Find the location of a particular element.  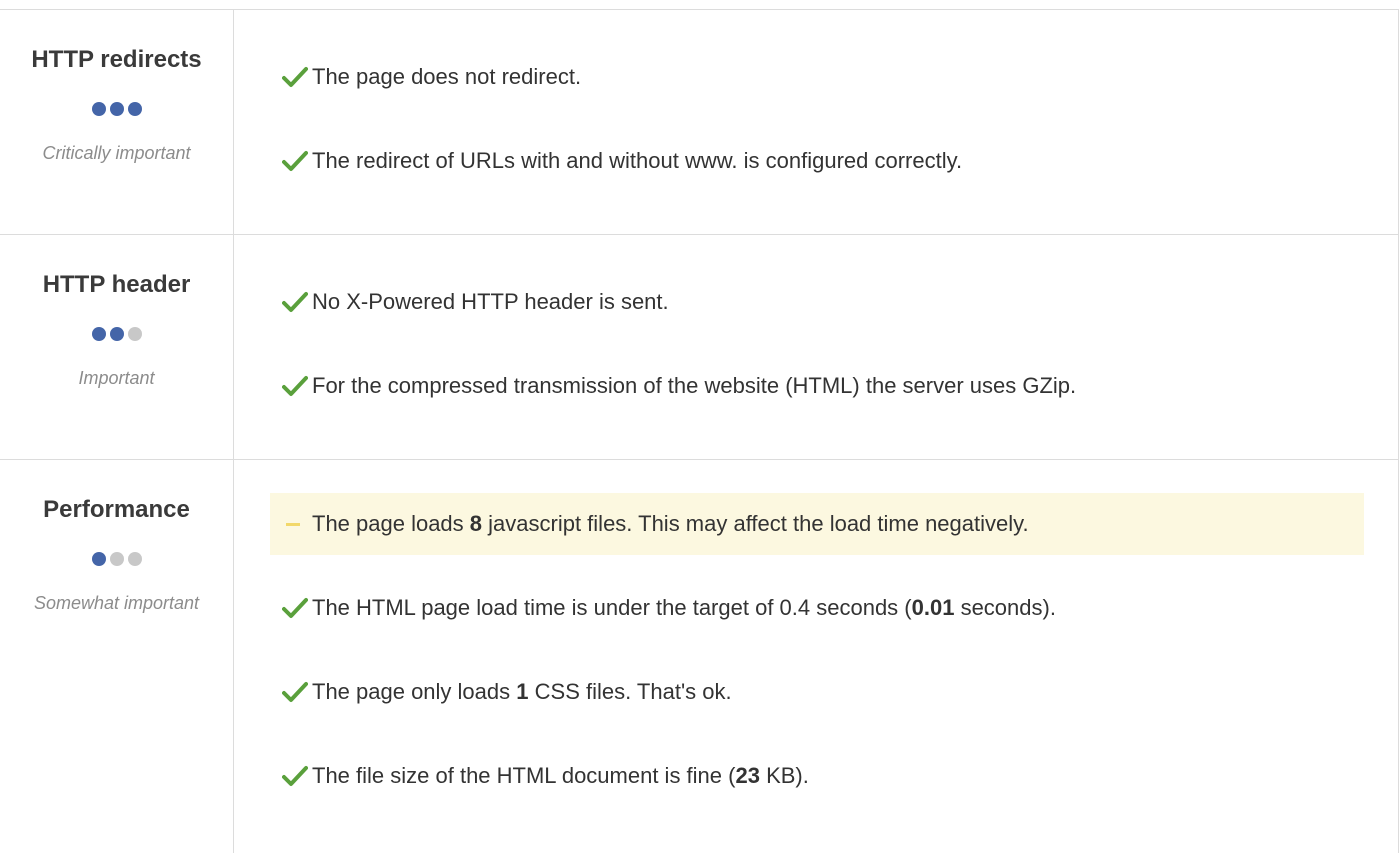

category-panel: Performance Somewhat important is located at coordinates (117, 656).